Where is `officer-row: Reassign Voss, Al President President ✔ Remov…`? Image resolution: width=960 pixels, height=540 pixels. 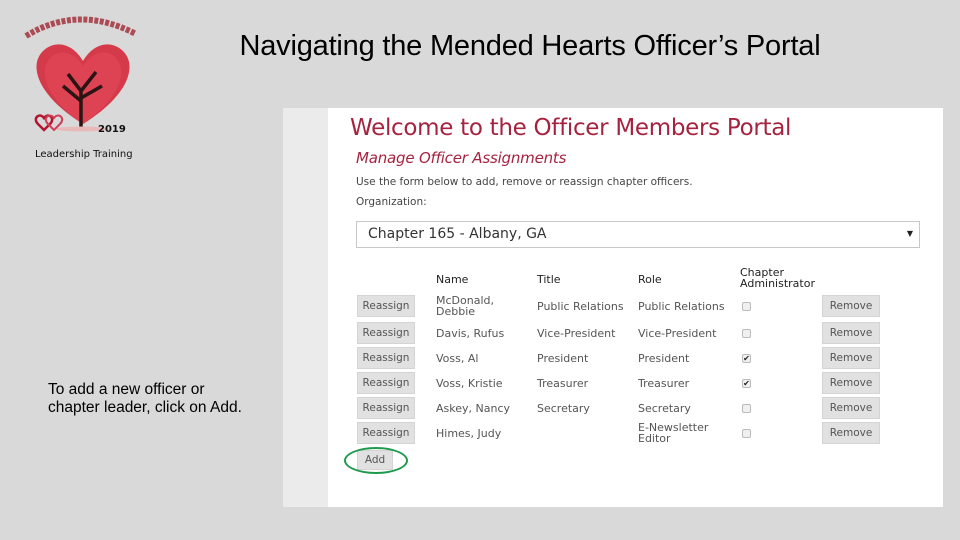
officer-row: Reassign Voss, Al President President ✔ Remov… is located at coordinates (635, 359).